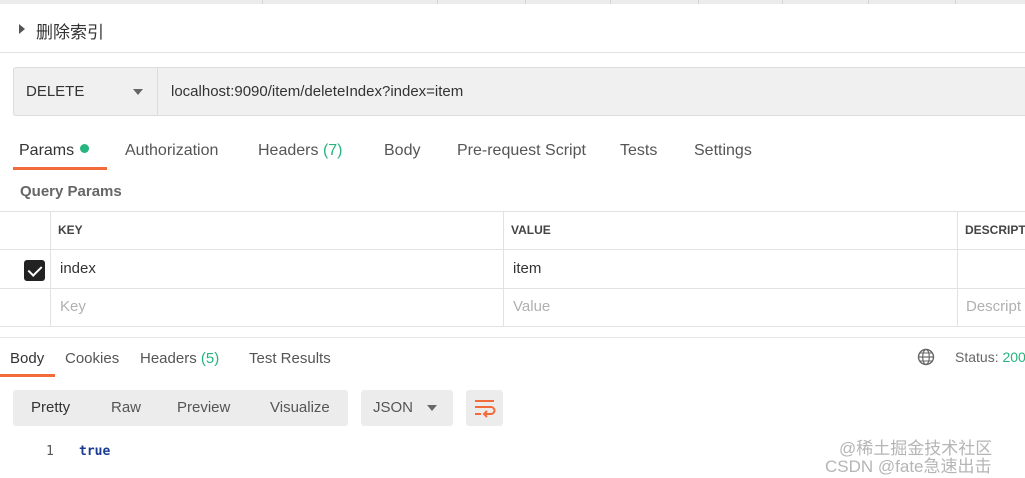 The image size is (1025, 478). Describe the element at coordinates (393, 407) in the screenshot. I see `format-label: JSON` at that location.